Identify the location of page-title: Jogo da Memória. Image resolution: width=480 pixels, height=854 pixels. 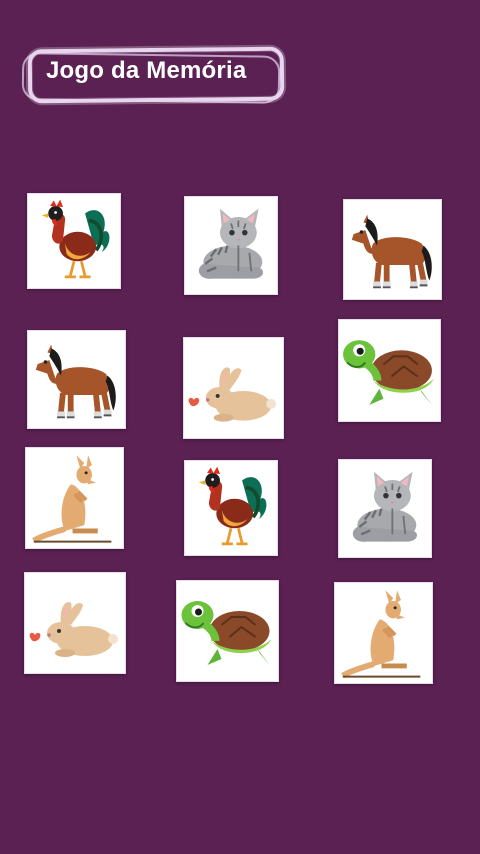
(146, 70).